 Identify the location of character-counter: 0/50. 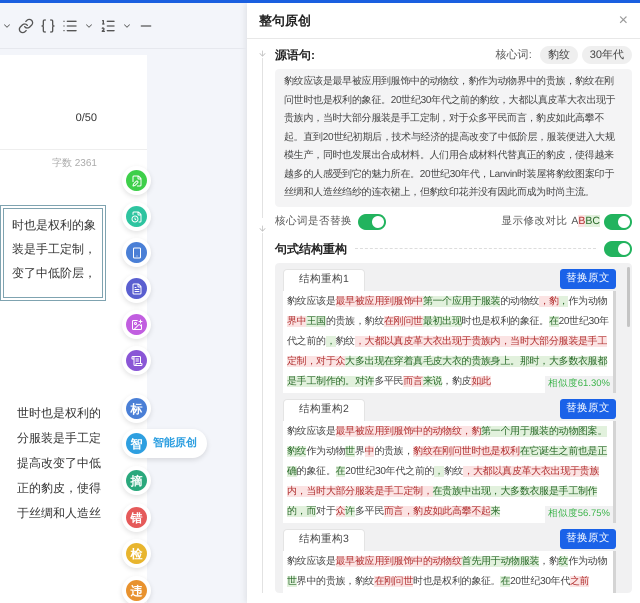
(86, 118).